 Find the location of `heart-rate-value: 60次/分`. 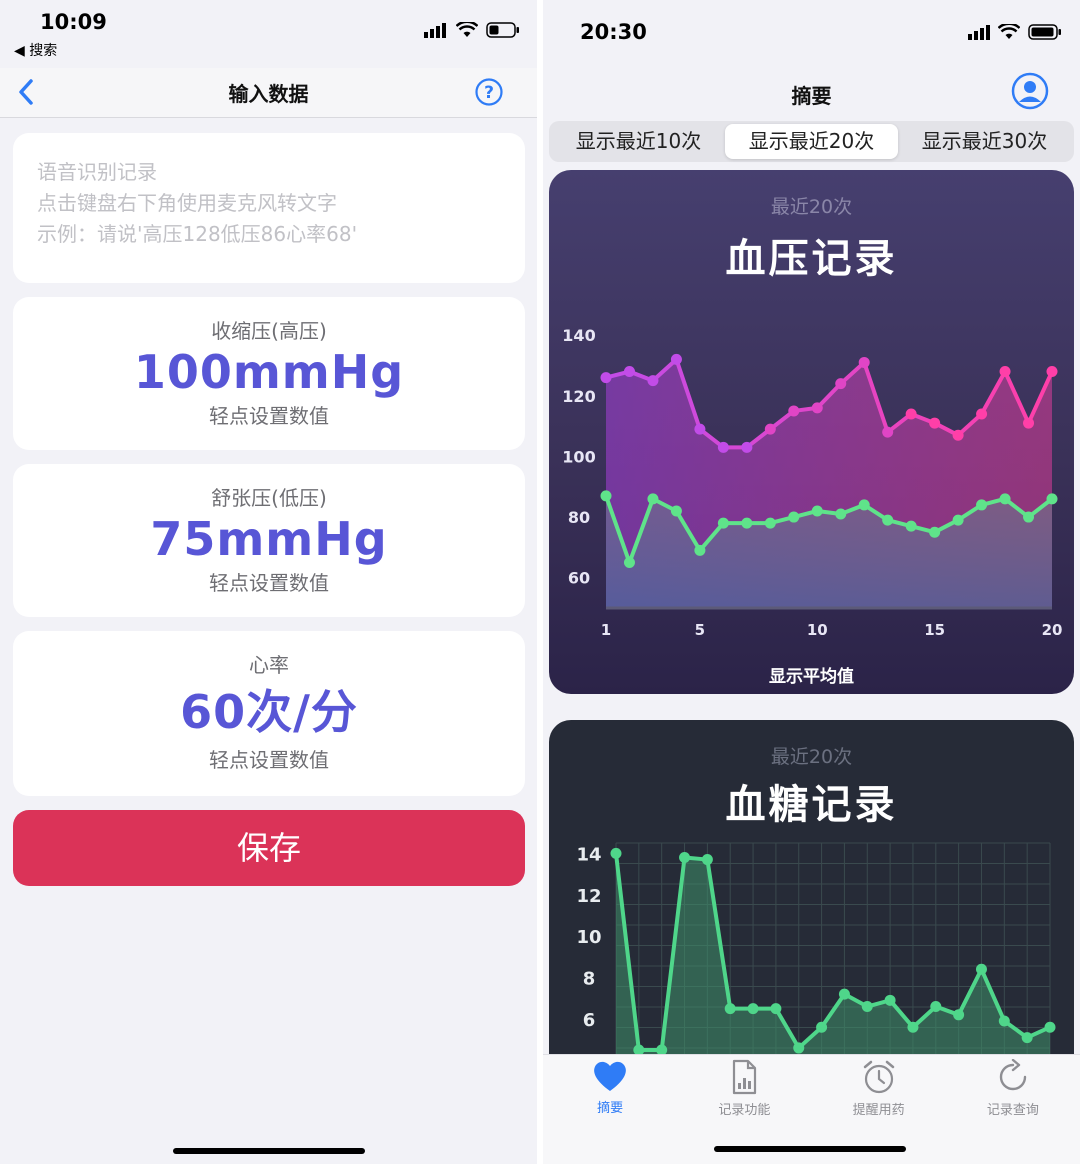

heart-rate-value: 60次/分 is located at coordinates (269, 712).